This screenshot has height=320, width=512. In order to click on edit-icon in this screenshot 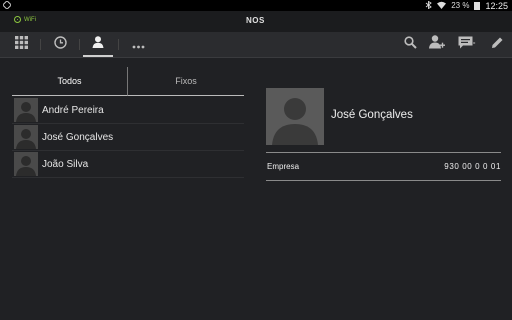, I will do `click(497, 45)`.